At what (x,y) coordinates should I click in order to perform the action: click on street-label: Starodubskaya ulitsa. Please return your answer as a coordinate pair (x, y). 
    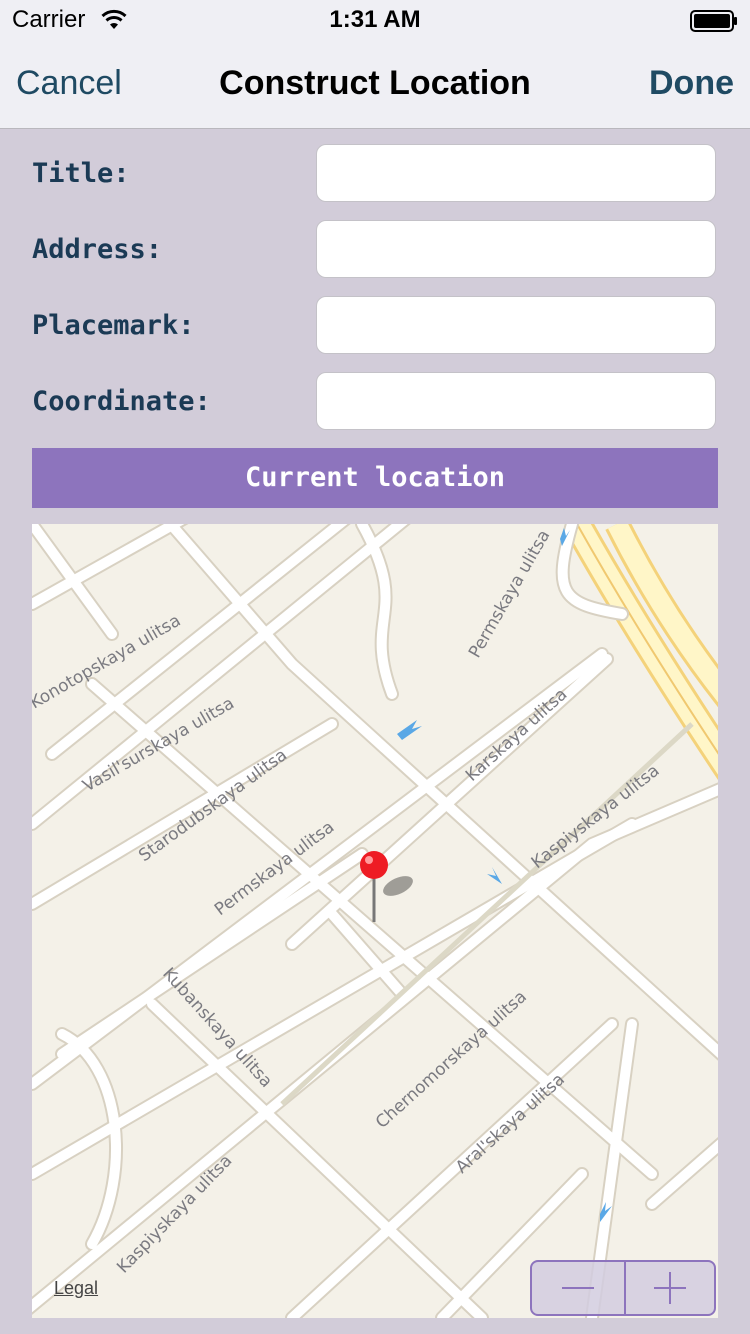
    Looking at the image, I should click on (213, 805).